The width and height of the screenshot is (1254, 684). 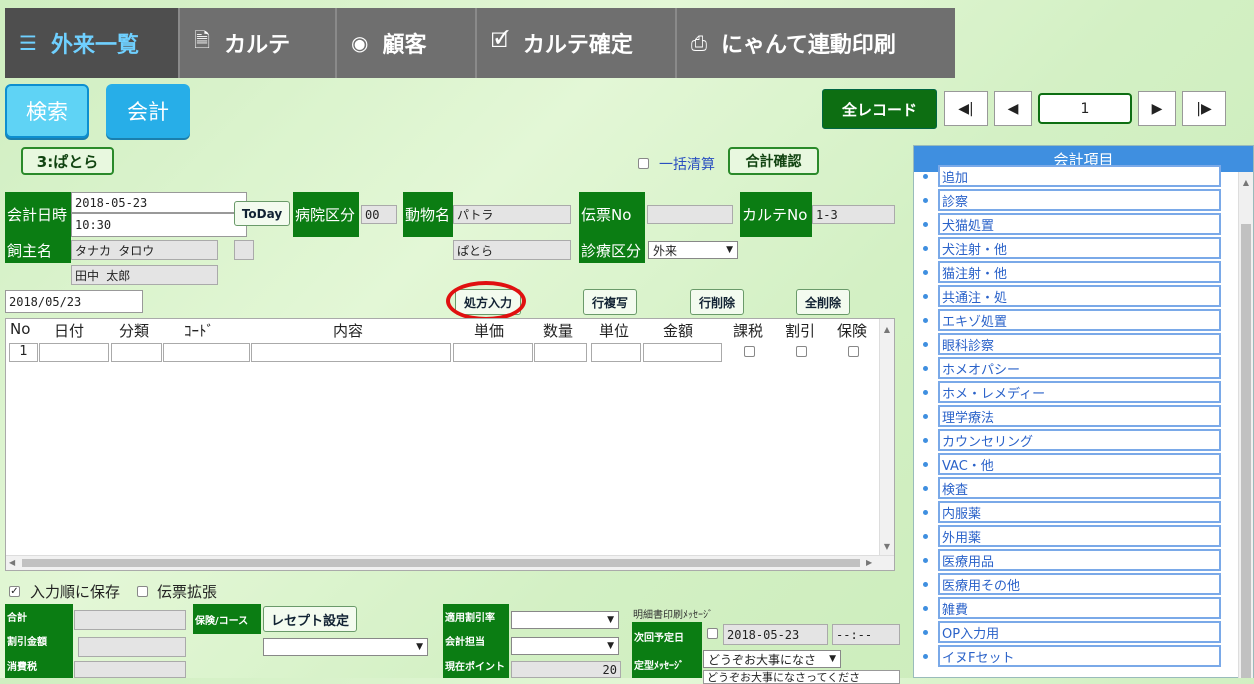 I want to click on accounting-item: 雑費, so click(x=1079, y=608).